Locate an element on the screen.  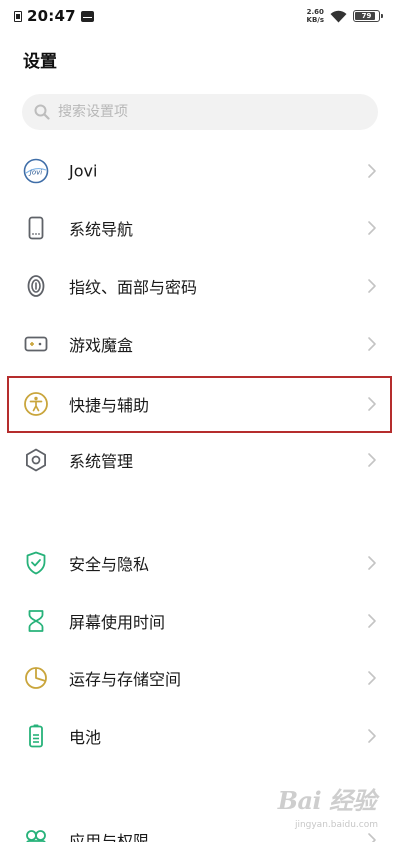
accessibility-icon is located at coordinates (36, 404).